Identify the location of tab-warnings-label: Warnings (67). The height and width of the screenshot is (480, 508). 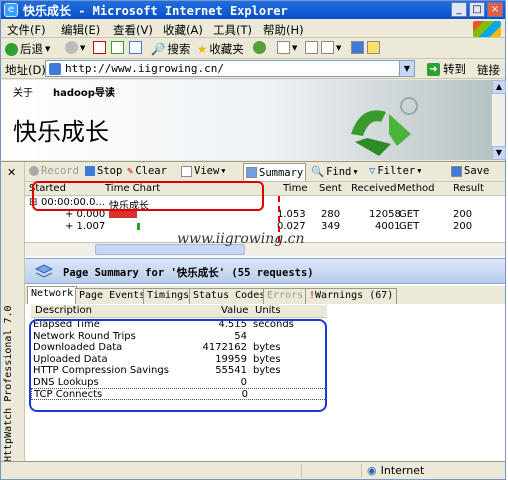
(354, 295).